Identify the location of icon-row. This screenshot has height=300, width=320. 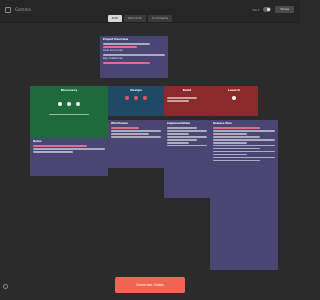
(69, 105).